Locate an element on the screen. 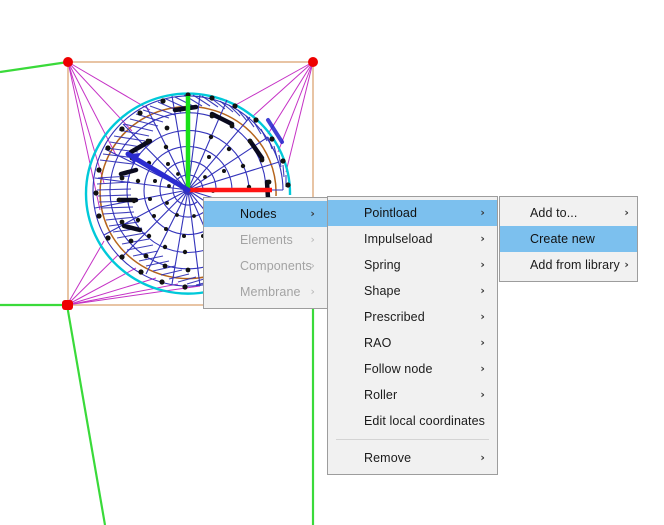 This screenshot has height=525, width=664. menu-item-follow-node: Follow node › is located at coordinates (412, 369).